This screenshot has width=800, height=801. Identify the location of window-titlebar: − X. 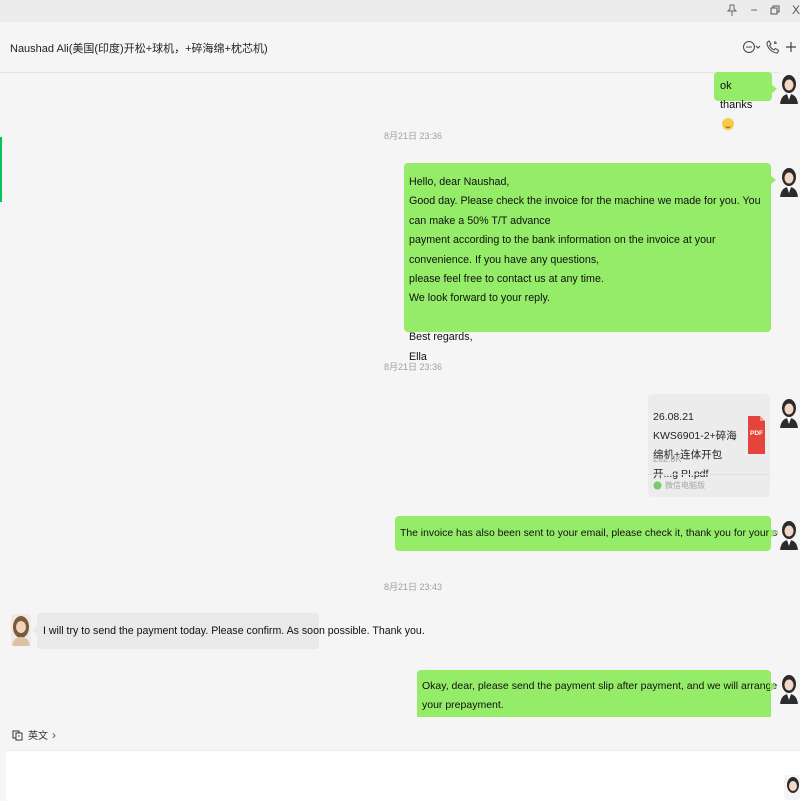
(400, 11).